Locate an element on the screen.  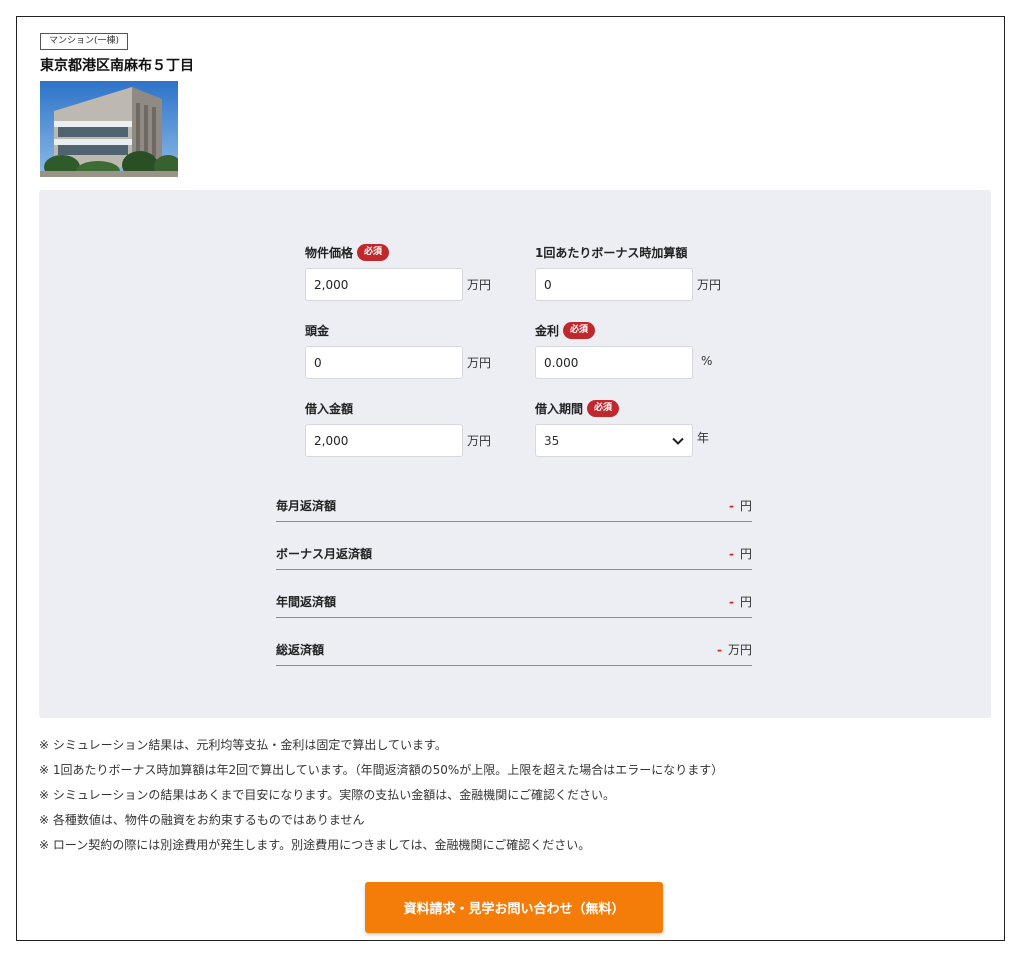
term-select-value: 35 is located at coordinates (552, 440).